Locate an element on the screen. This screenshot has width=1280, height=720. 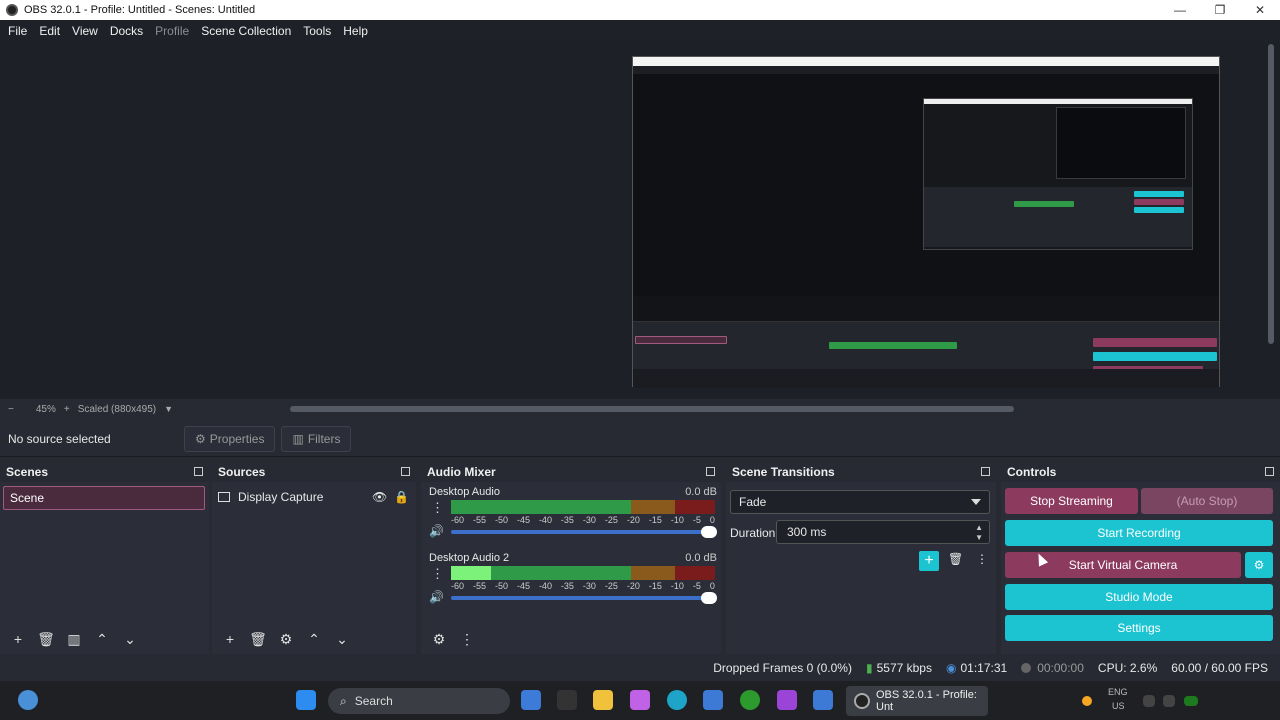
gear-icon: ⚙ is located at coordinates (1259, 565).